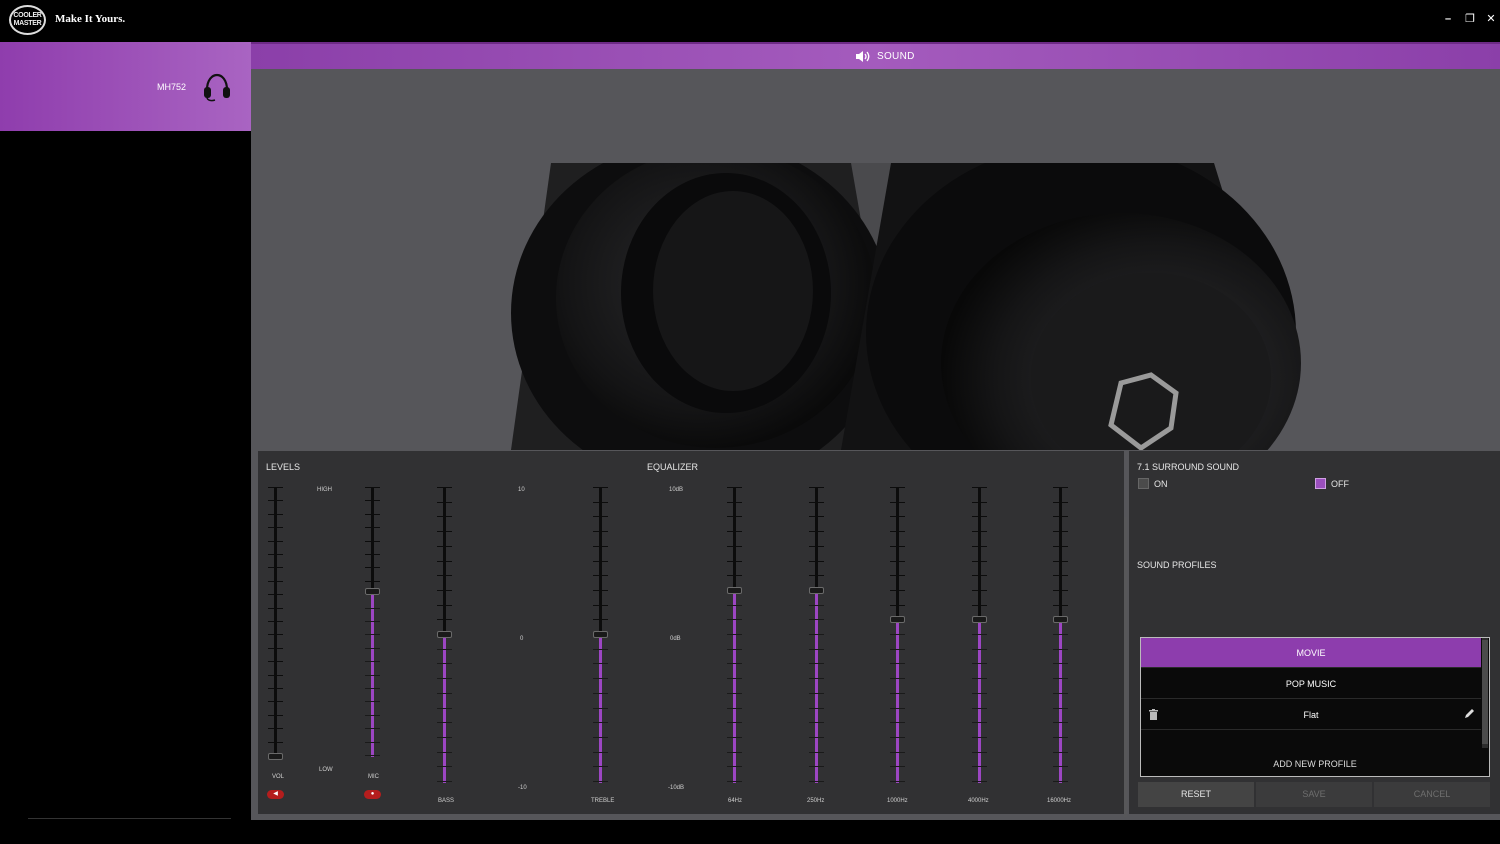 The image size is (1500, 844). What do you see at coordinates (1314, 794) in the screenshot?
I see `save-button: SAVE` at bounding box center [1314, 794].